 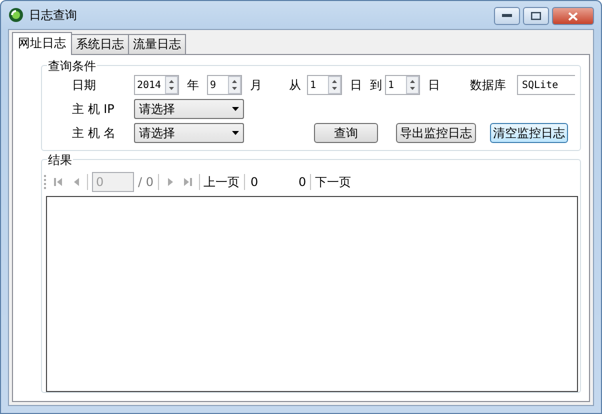 What do you see at coordinates (436, 133) in the screenshot?
I see `action-button: 导出监控日志` at bounding box center [436, 133].